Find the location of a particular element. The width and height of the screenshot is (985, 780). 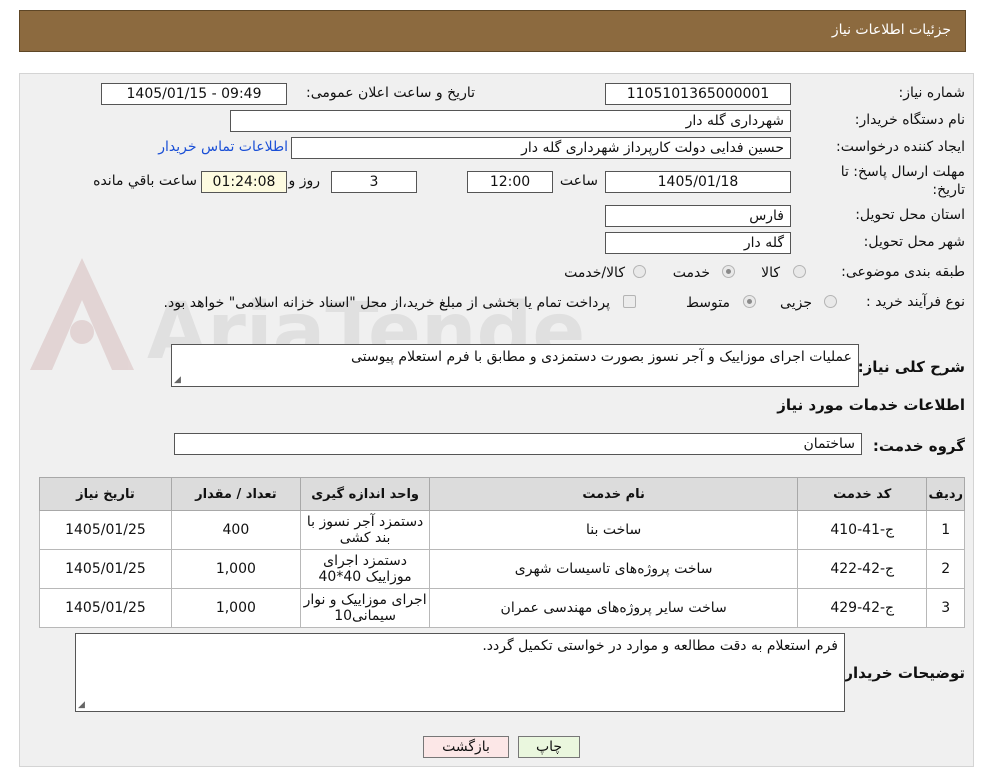

days-remaining-field: 3 is located at coordinates (374, 182).